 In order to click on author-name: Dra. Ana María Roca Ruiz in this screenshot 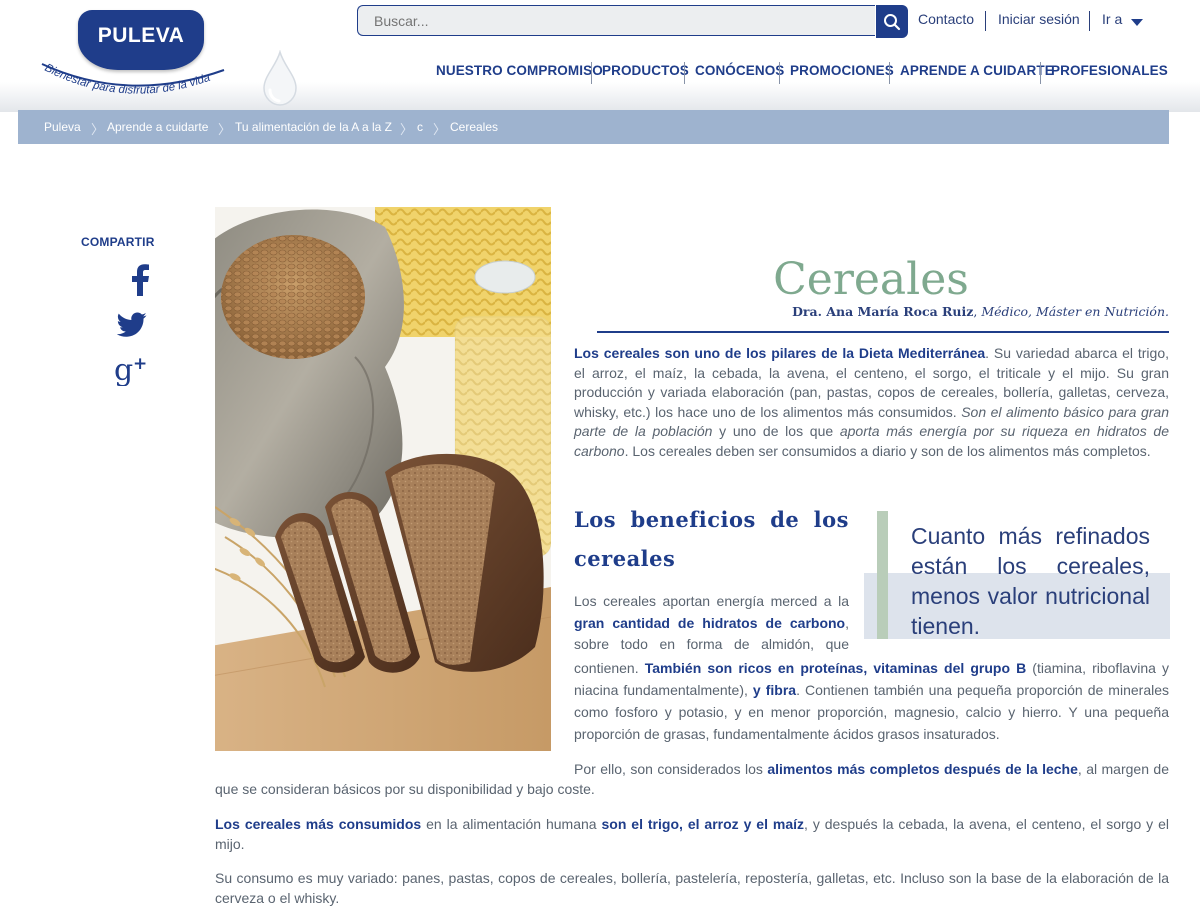, I will do `click(882, 311)`.